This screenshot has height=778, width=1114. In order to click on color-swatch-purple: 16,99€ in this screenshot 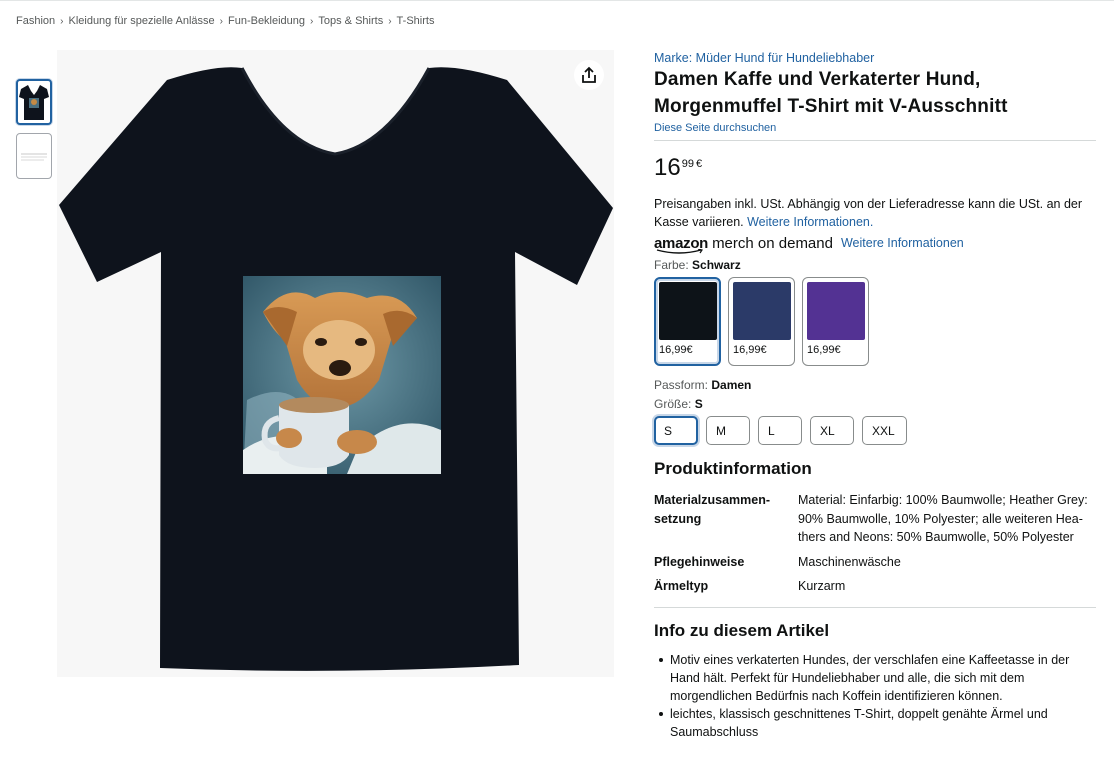, I will do `click(835, 321)`.